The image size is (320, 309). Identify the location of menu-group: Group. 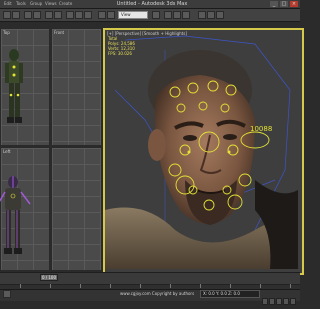
(36, 4).